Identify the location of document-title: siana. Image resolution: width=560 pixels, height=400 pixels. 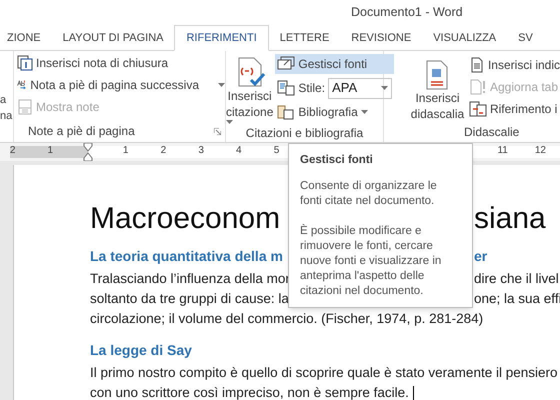
(510, 219).